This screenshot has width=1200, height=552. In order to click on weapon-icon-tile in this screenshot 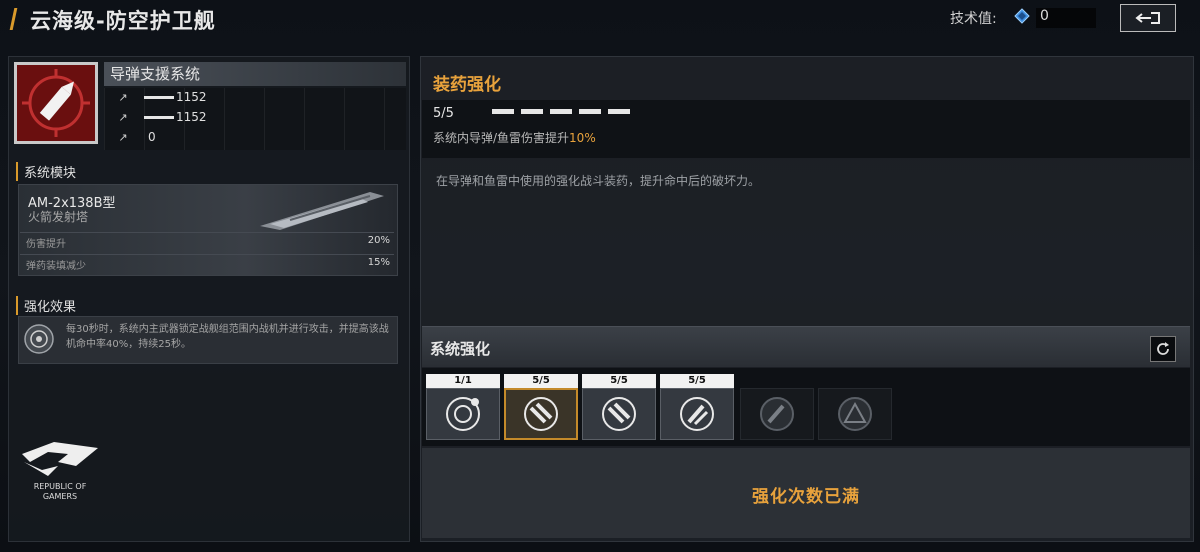, I will do `click(56, 103)`.